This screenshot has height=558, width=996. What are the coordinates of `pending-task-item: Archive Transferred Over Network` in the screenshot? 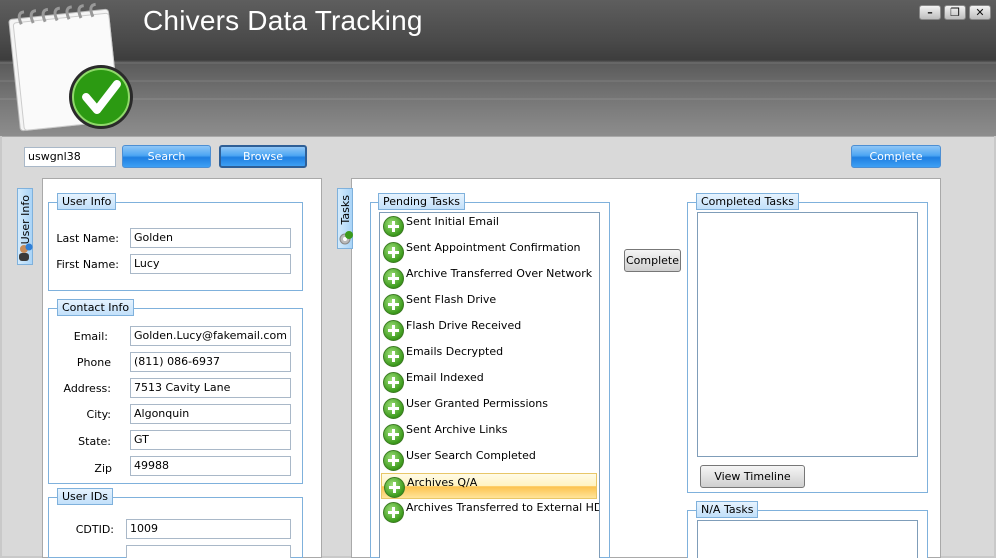 It's located at (489, 278).